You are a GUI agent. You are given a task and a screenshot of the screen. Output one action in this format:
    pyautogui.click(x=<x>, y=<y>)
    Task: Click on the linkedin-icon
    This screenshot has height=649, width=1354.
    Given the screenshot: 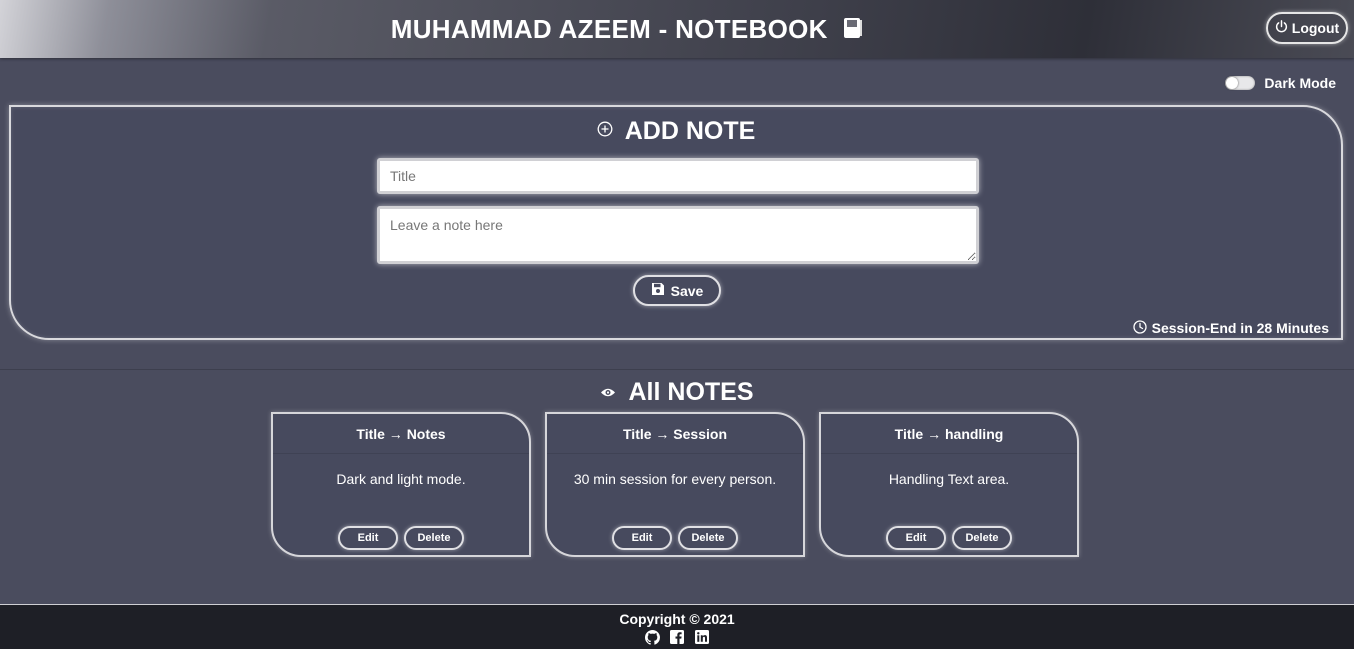 What is the action you would take?
    pyautogui.click(x=702, y=637)
    